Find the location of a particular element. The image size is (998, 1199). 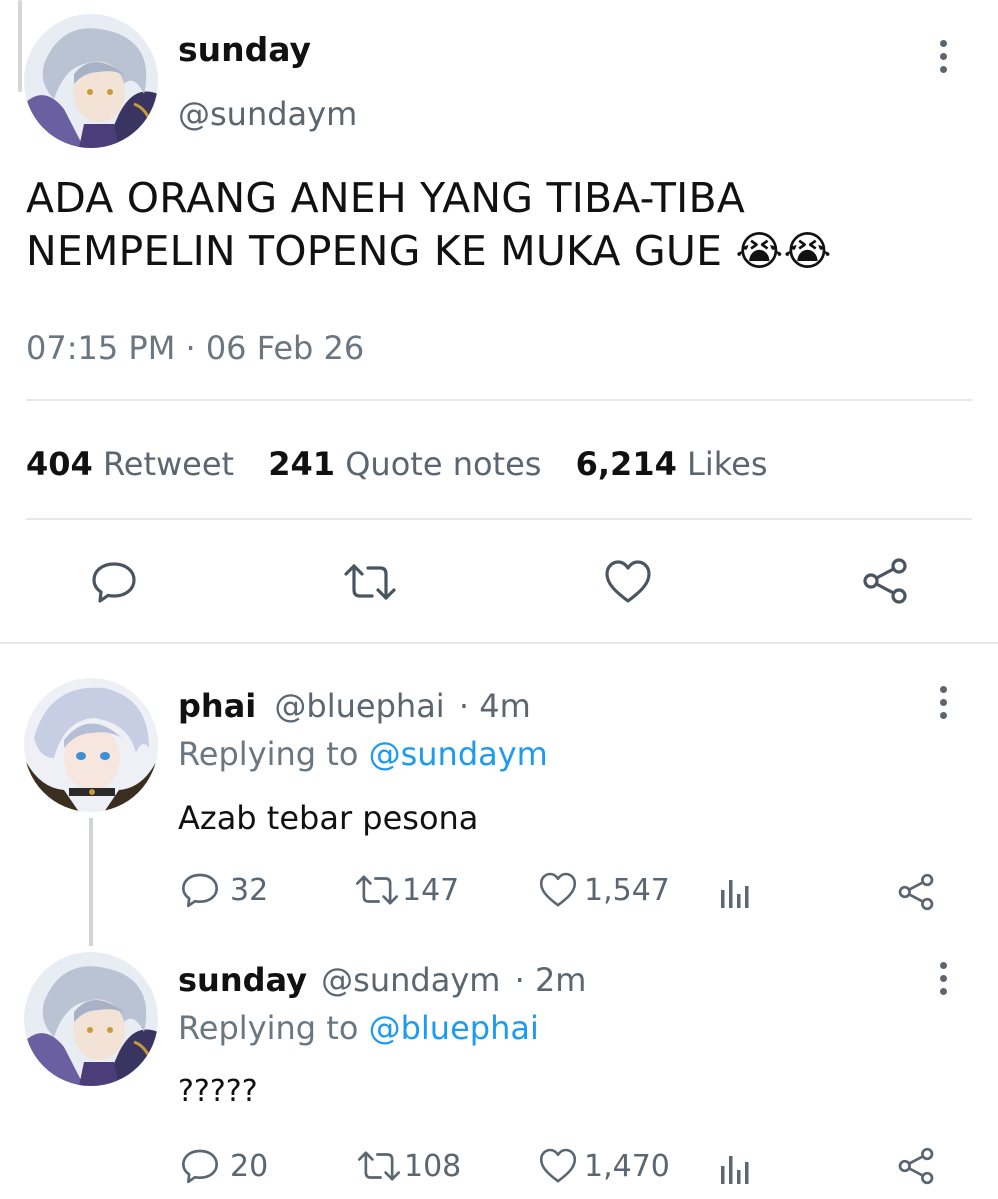

section-divider is located at coordinates (499, 643).